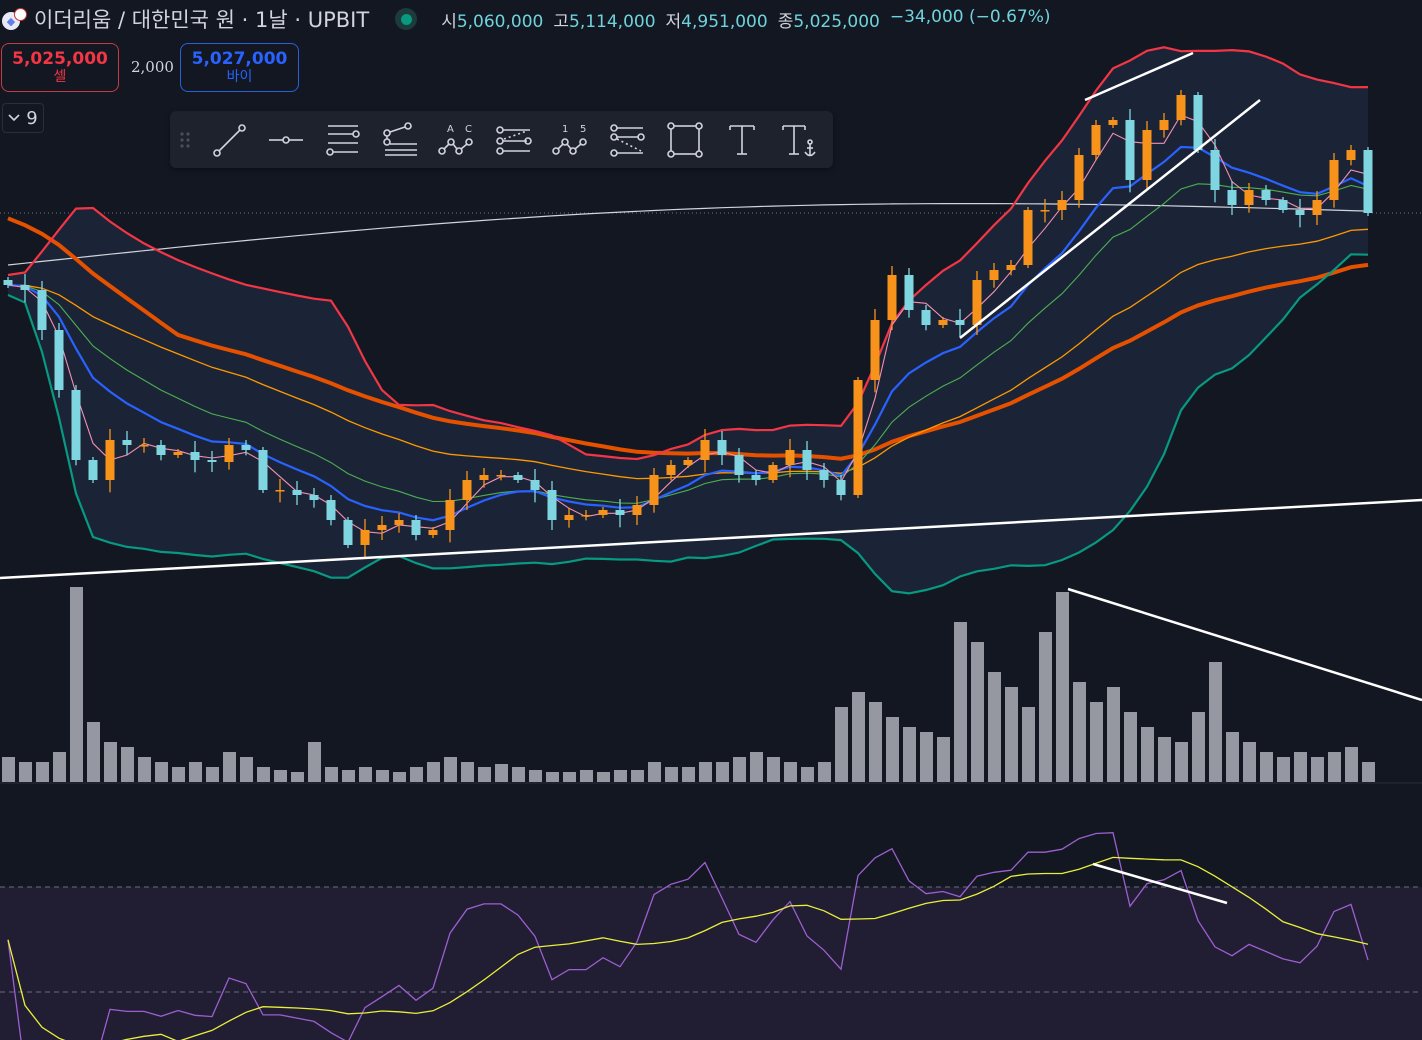 The image size is (1422, 1040). I want to click on horizontal-ray-tool, so click(285, 139).